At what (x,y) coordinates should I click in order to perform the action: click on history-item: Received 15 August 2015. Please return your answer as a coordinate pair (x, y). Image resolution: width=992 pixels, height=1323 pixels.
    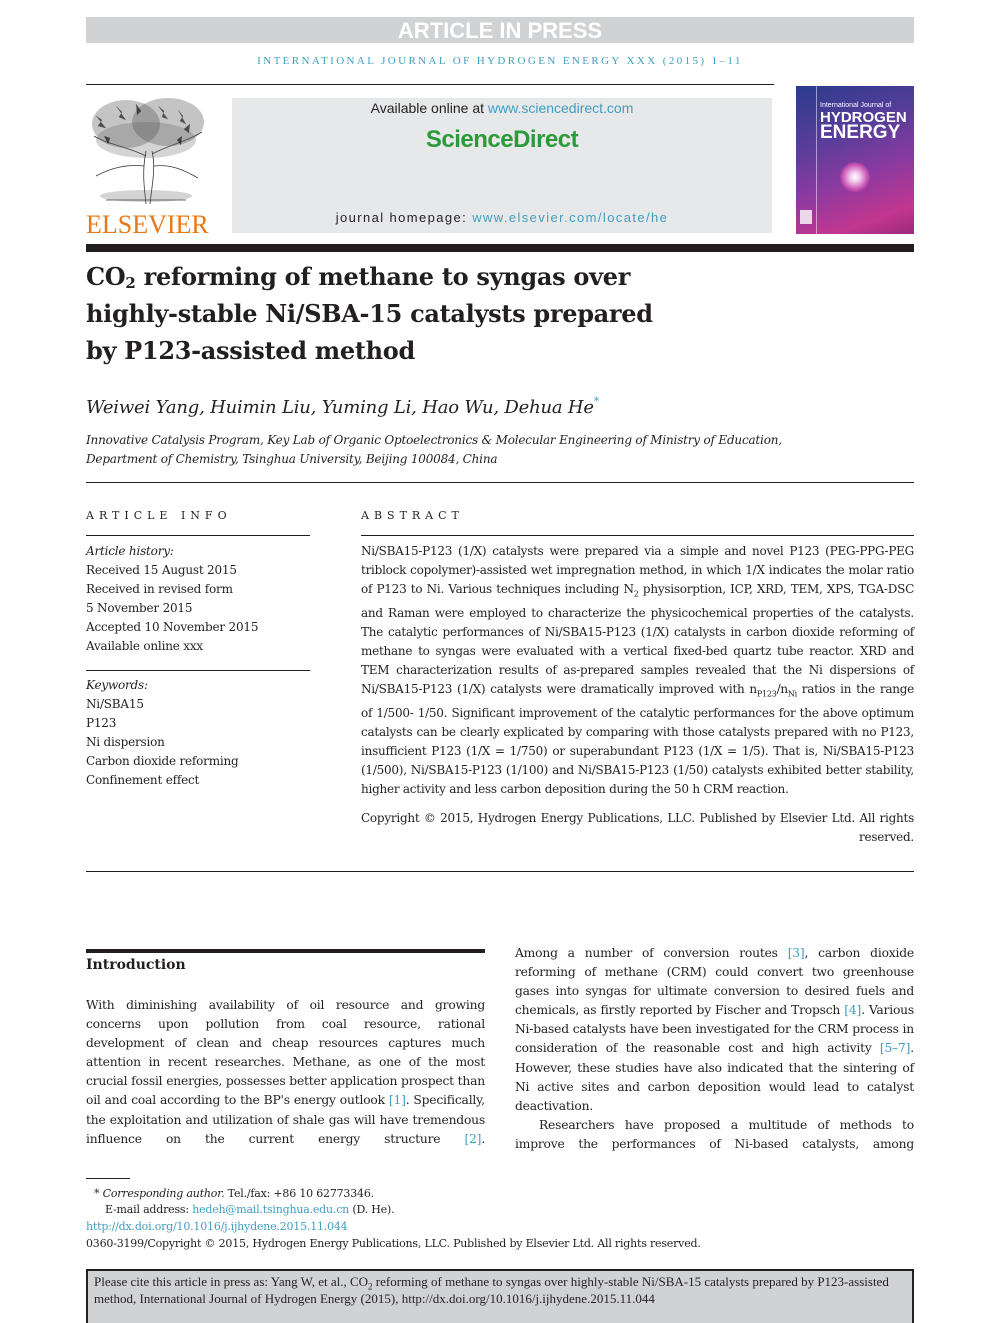
    Looking at the image, I should click on (161, 570).